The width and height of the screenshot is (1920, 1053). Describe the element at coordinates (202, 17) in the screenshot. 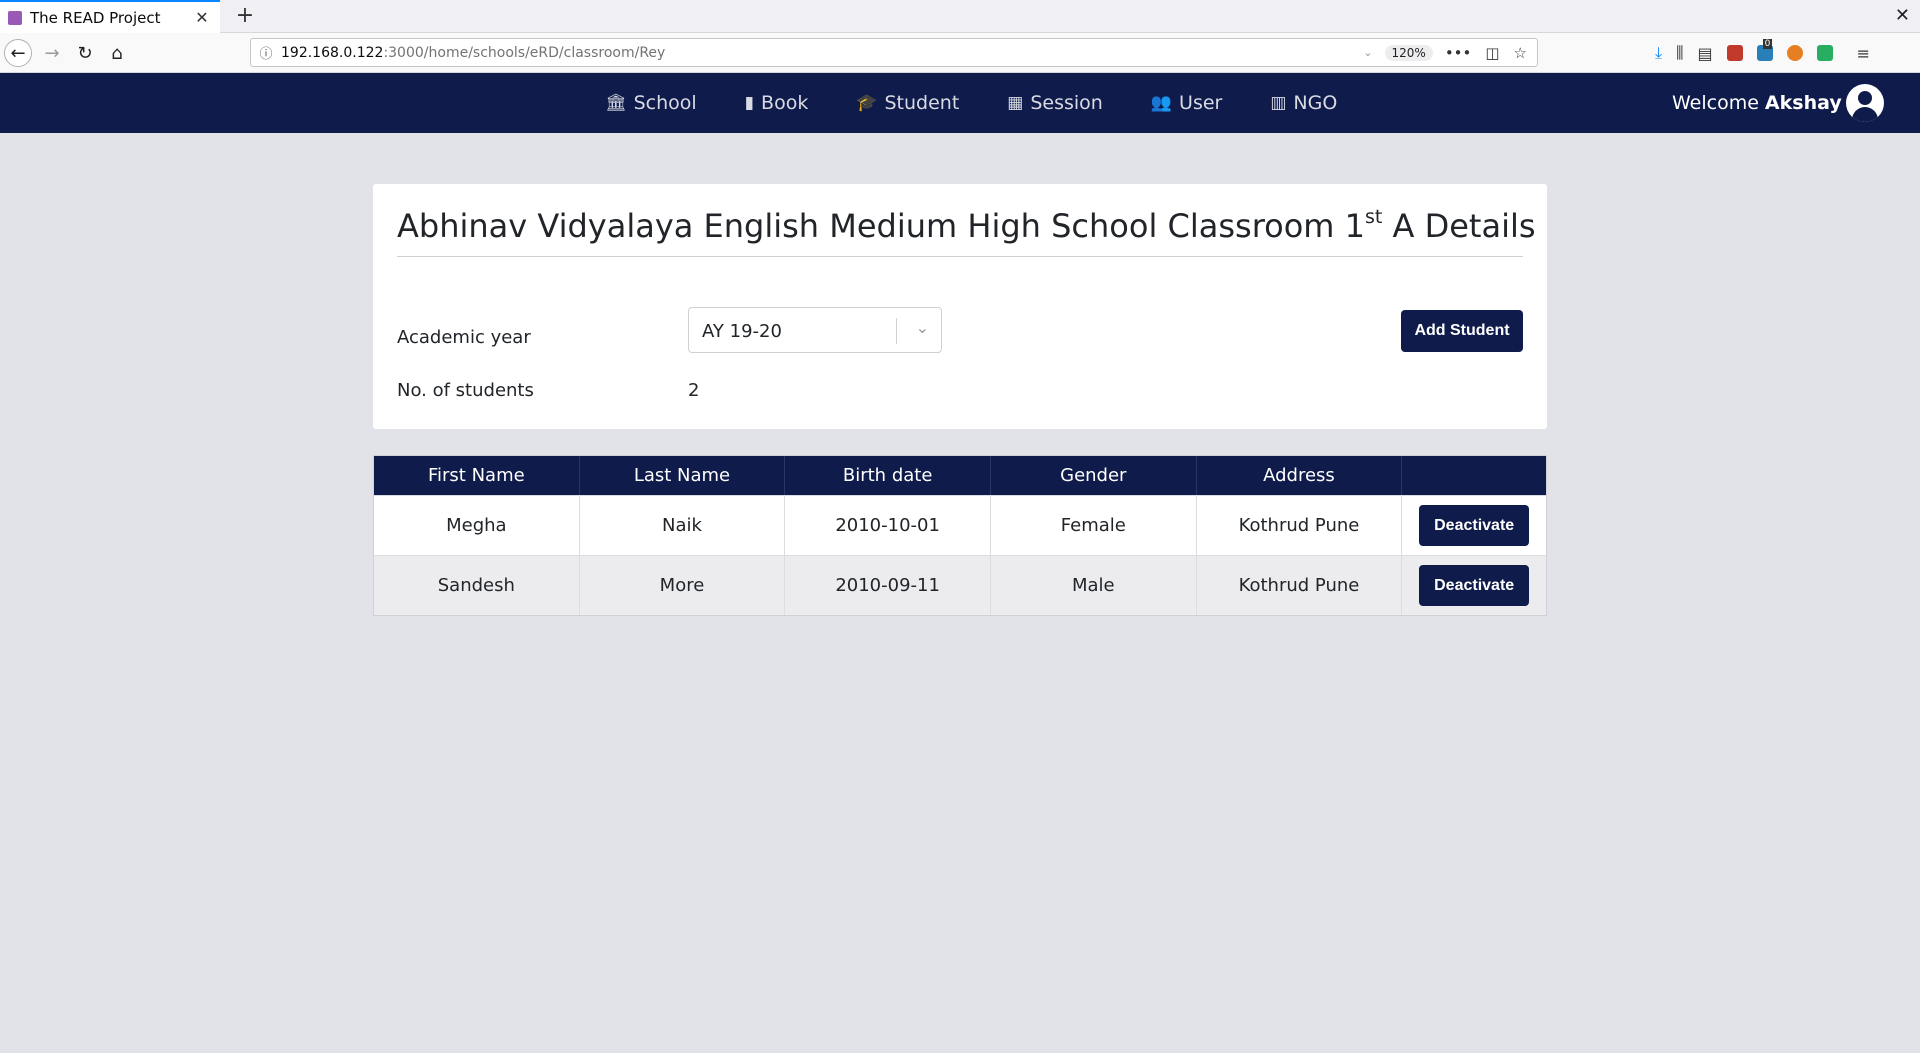

I see `close-tab-icon: ✕` at that location.